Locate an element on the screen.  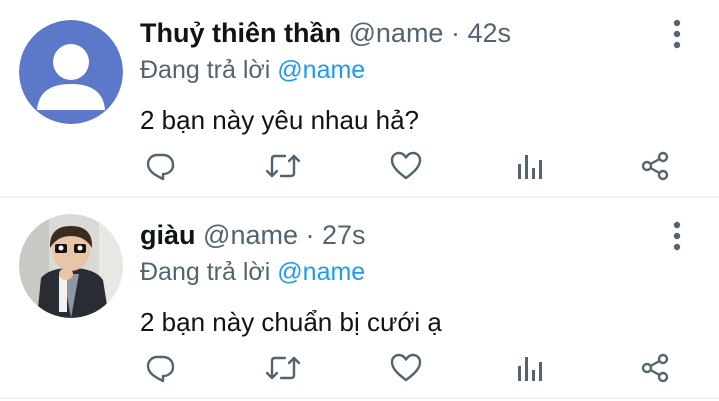
tweet-header: Thuỷ thiên thần @name · 42s is located at coordinates (399, 33).